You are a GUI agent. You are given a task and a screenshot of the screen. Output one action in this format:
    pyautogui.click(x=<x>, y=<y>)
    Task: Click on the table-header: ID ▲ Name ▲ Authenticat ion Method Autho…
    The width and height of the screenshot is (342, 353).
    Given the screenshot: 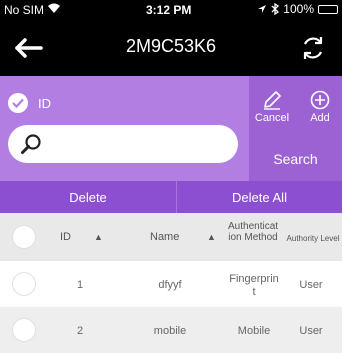 What is the action you would take?
    pyautogui.click(x=171, y=237)
    